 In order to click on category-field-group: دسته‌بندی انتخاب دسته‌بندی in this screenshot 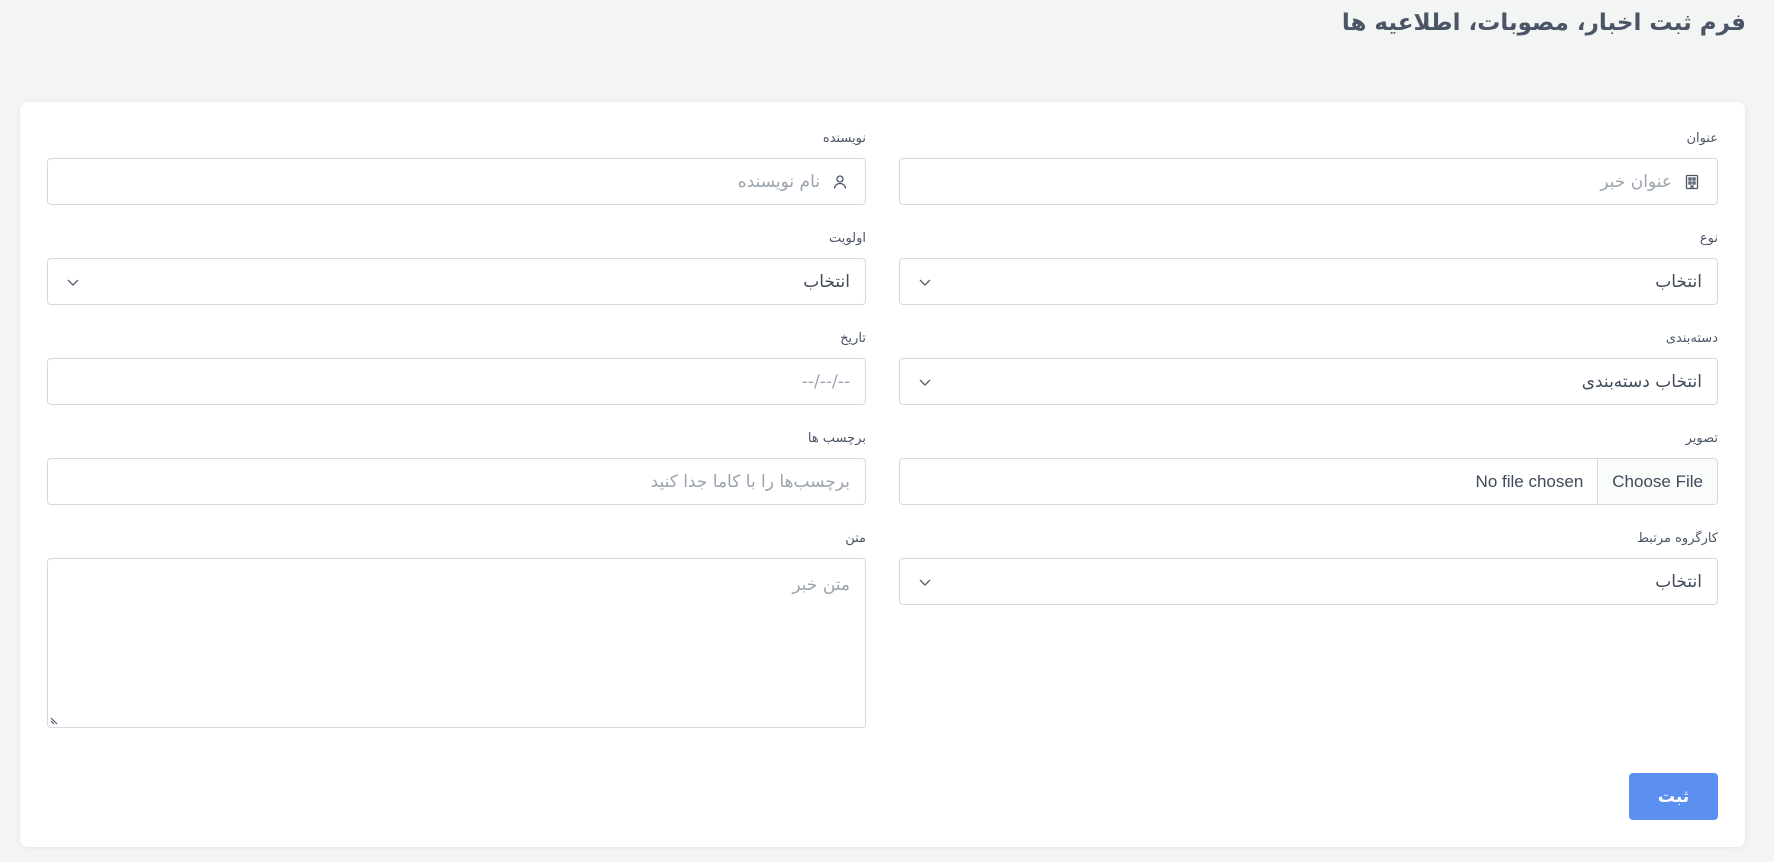, I will do `click(1308, 367)`.